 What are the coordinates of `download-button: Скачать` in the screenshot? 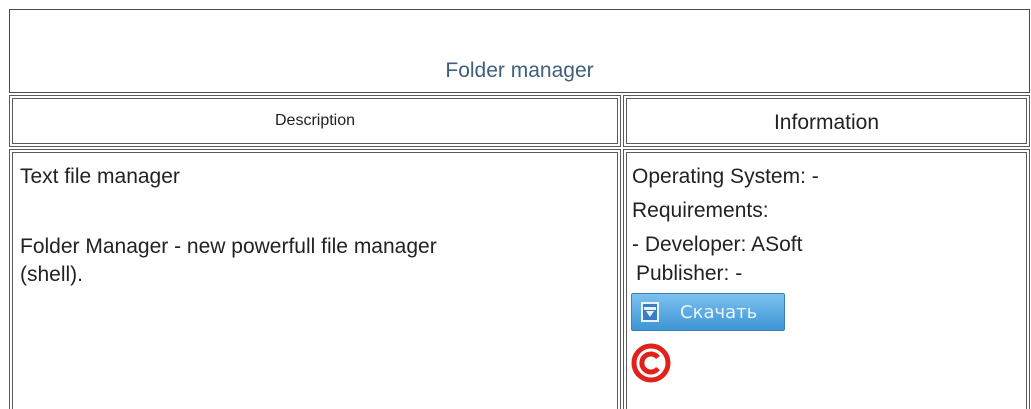 It's located at (708, 312).